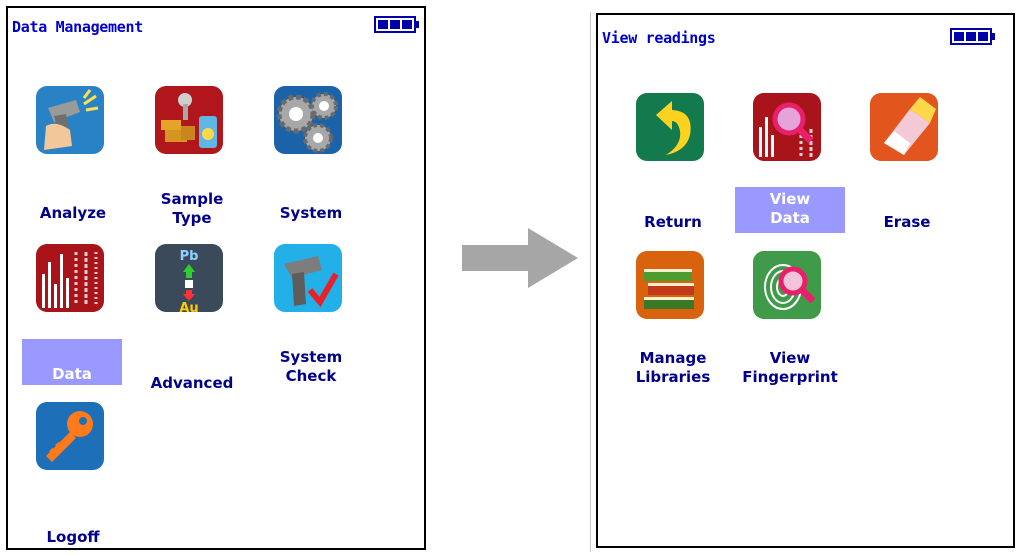 The height and width of the screenshot is (556, 1019). What do you see at coordinates (311, 376) in the screenshot?
I see `system-check-line2-label: Check` at bounding box center [311, 376].